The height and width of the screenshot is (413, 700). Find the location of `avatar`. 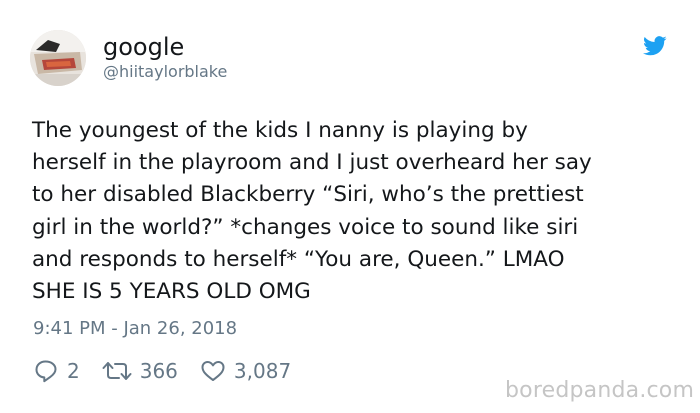

avatar is located at coordinates (58, 58).